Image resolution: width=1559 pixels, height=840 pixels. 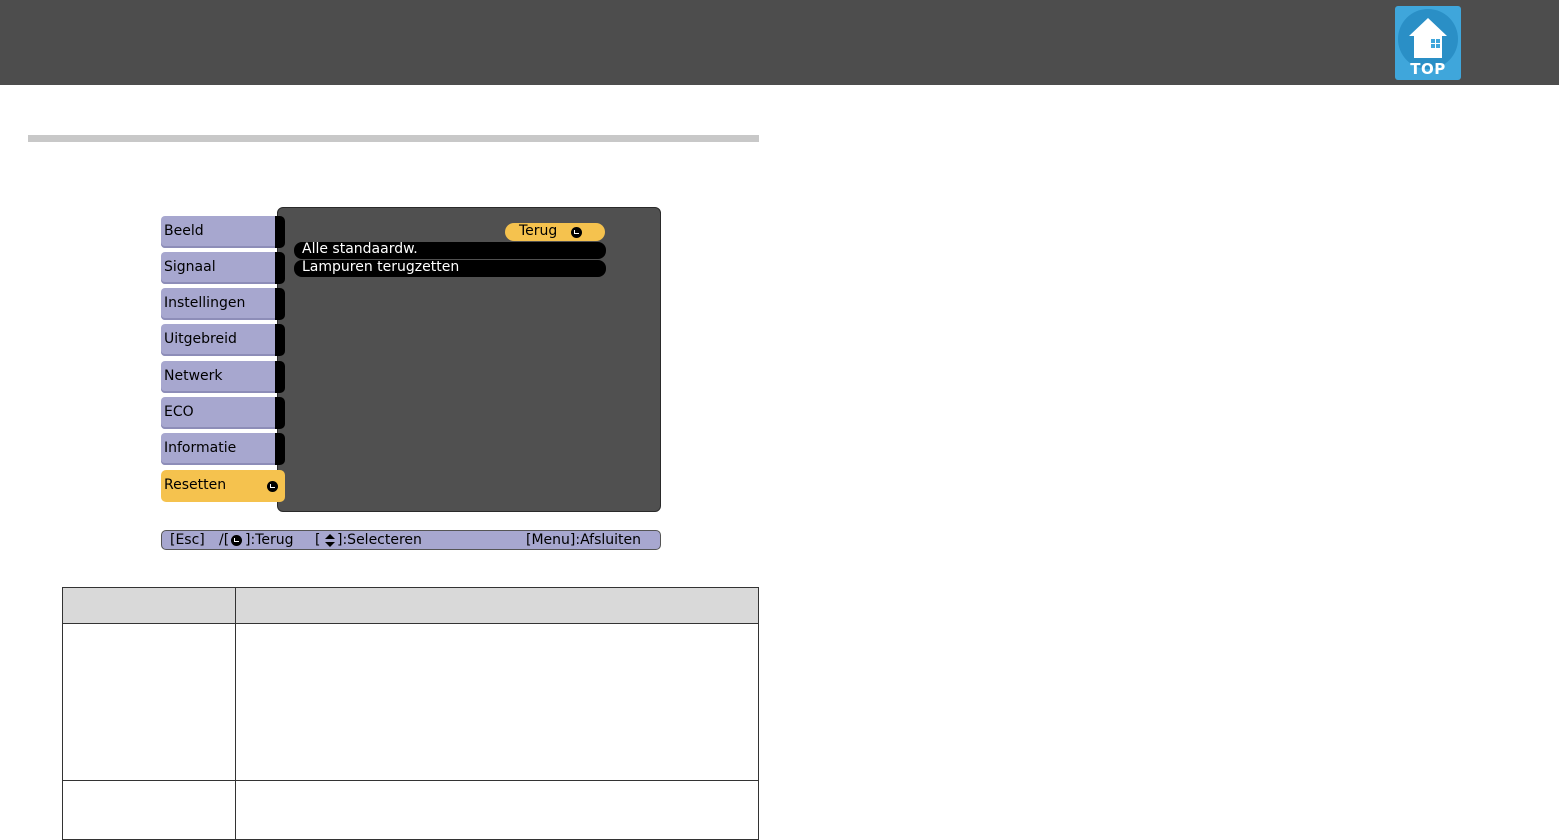 I want to click on help-exit: [Menu]:Afsluiten, so click(x=584, y=540).